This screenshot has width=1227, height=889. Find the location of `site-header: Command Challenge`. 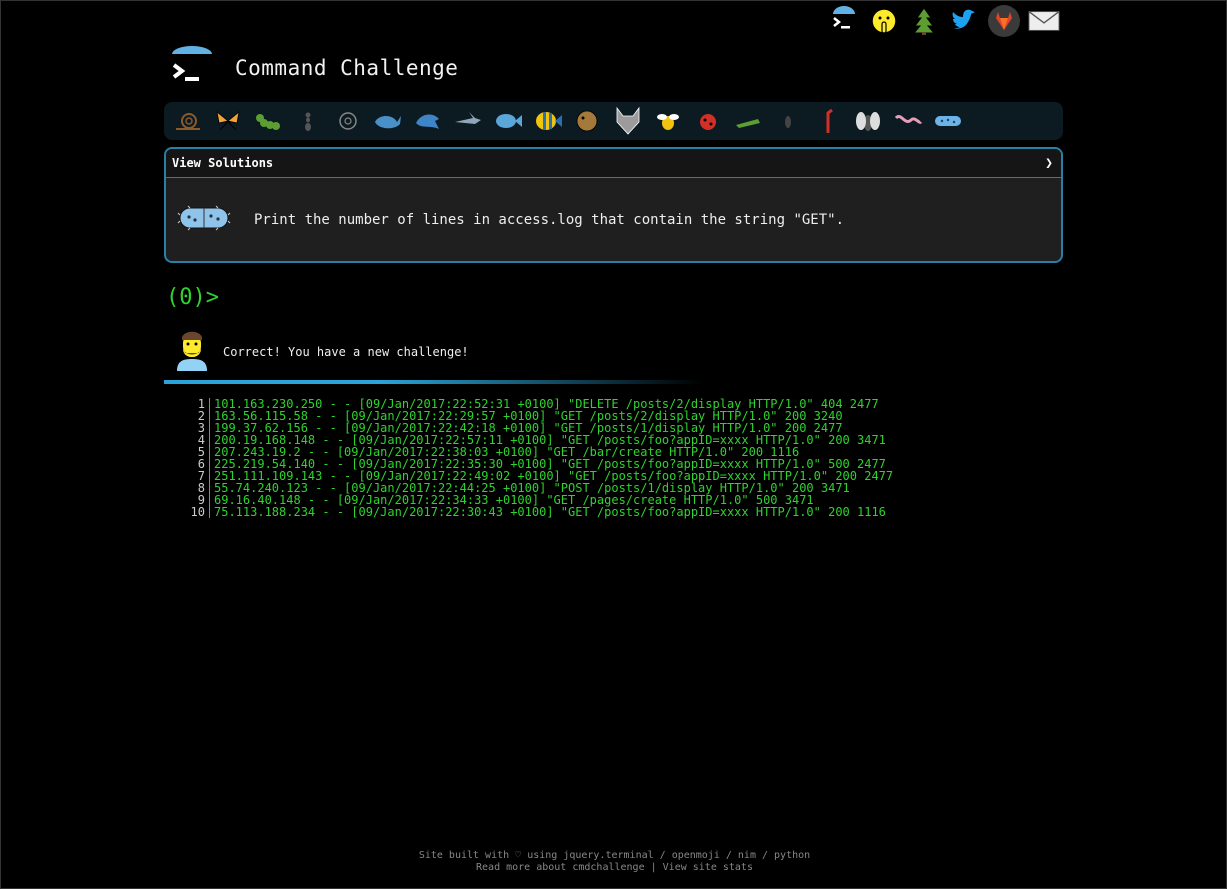

site-header: Command Challenge is located at coordinates (313, 68).